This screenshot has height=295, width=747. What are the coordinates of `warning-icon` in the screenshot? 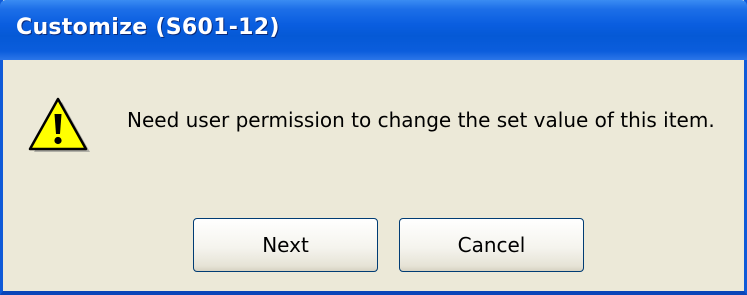 It's located at (59, 124).